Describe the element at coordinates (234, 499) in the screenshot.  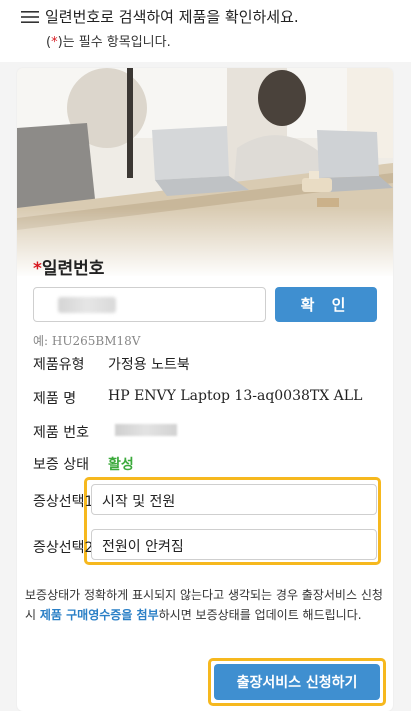
I see `symptom1-select: 시작 및 전원` at that location.